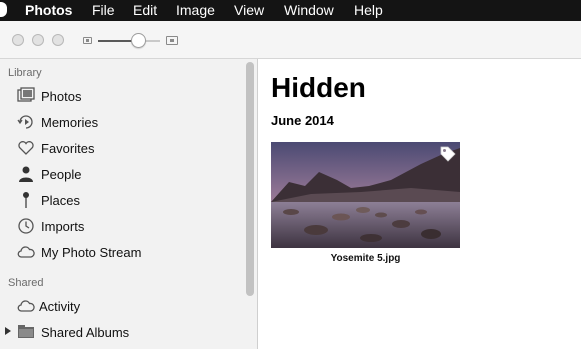  What do you see at coordinates (172, 40) in the screenshot?
I see `zoom-in-icon` at bounding box center [172, 40].